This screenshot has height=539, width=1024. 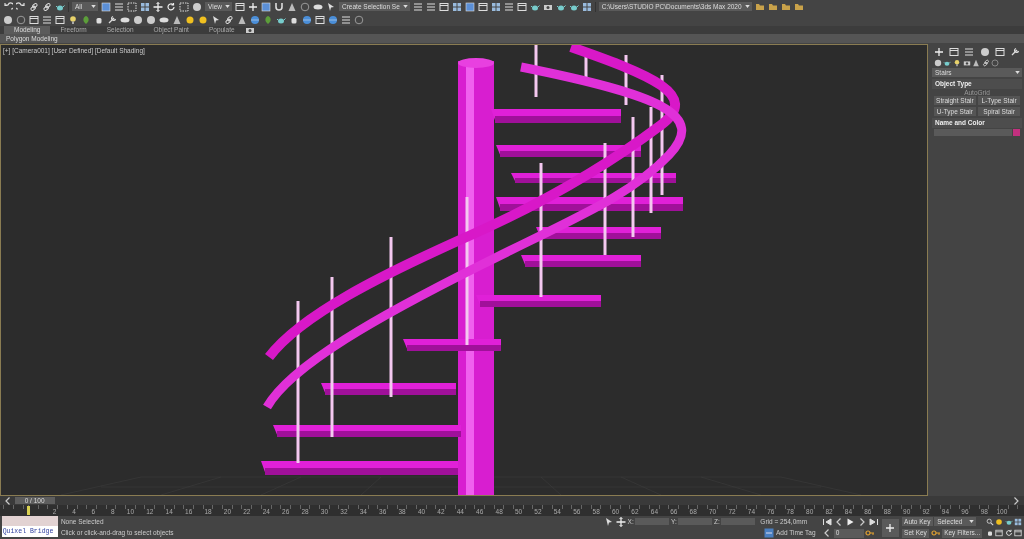 I want to click on add-key-button, so click(x=890, y=527).